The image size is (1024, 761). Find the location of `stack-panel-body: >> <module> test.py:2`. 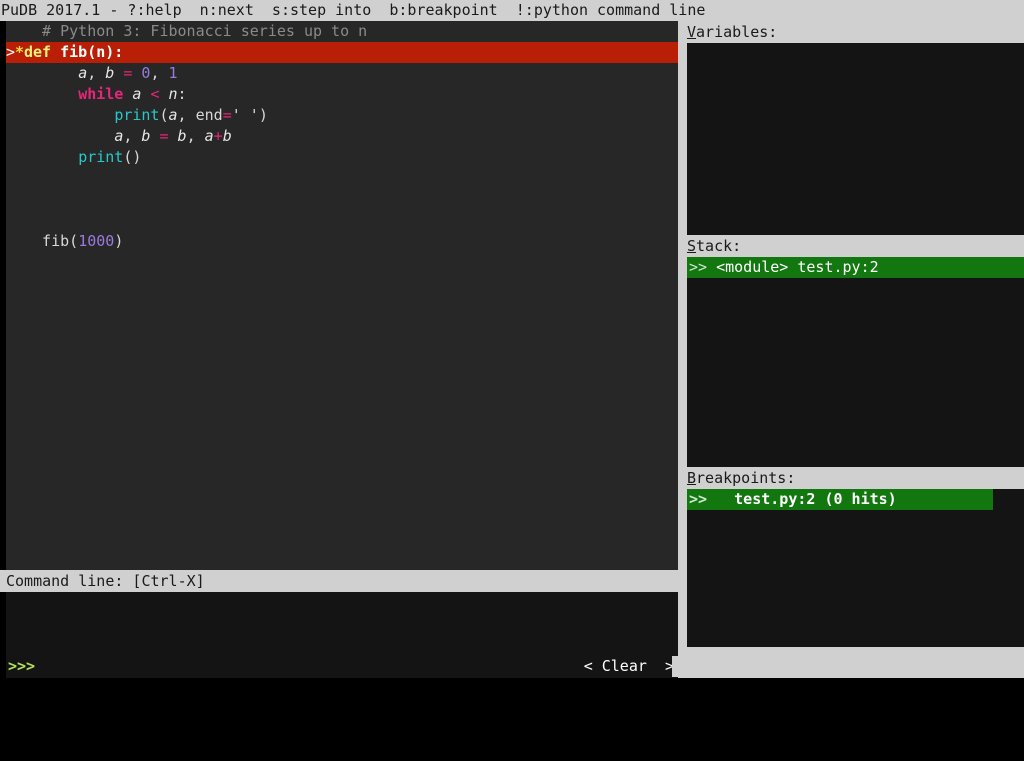

stack-panel-body: >> <module> test.py:2 is located at coordinates (855, 362).